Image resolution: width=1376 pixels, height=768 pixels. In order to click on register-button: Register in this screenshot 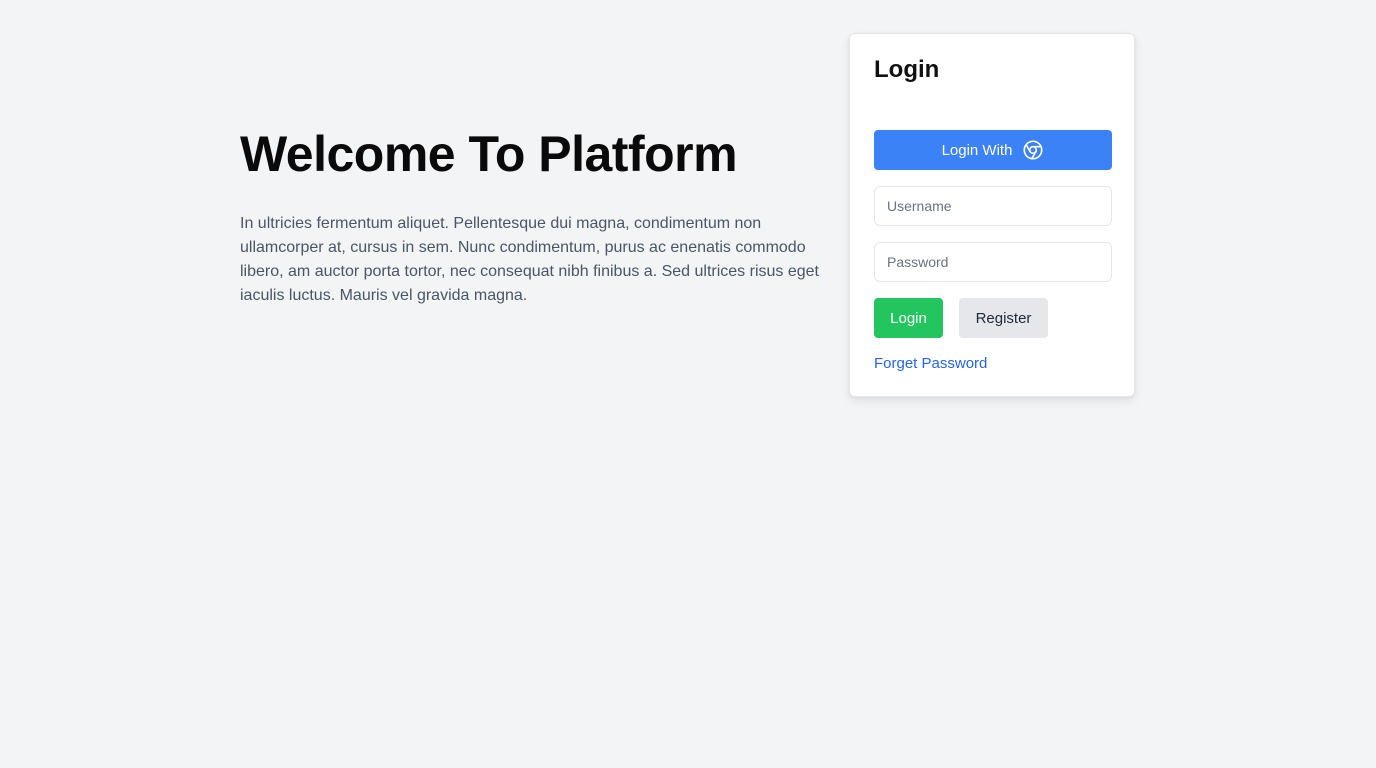, I will do `click(1003, 318)`.